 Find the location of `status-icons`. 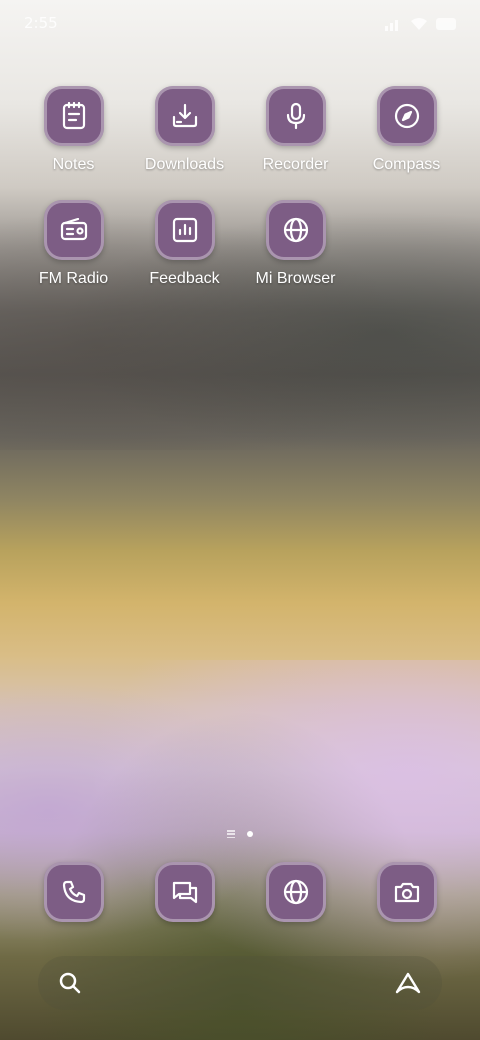

status-icons is located at coordinates (420, 24).